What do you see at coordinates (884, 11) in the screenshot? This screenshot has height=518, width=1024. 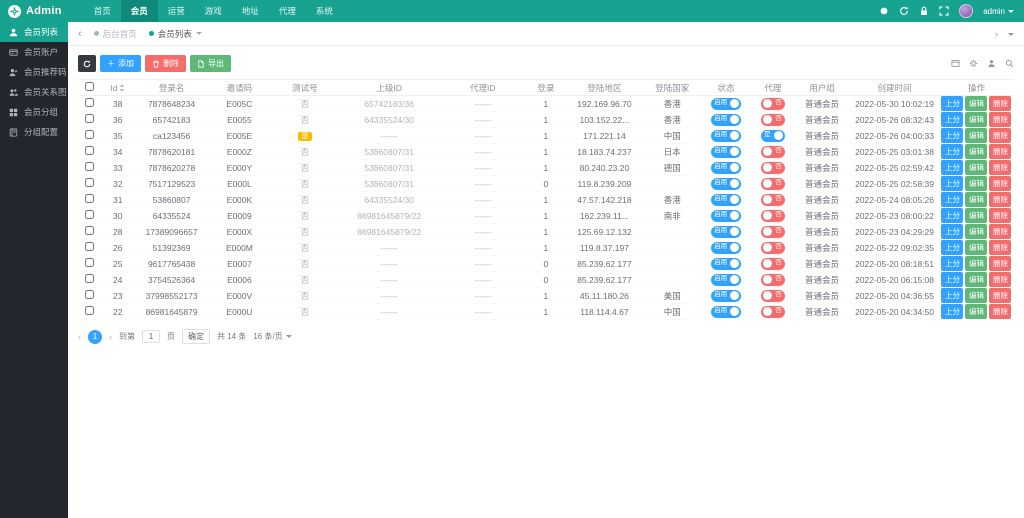 I see `theme-icon` at bounding box center [884, 11].